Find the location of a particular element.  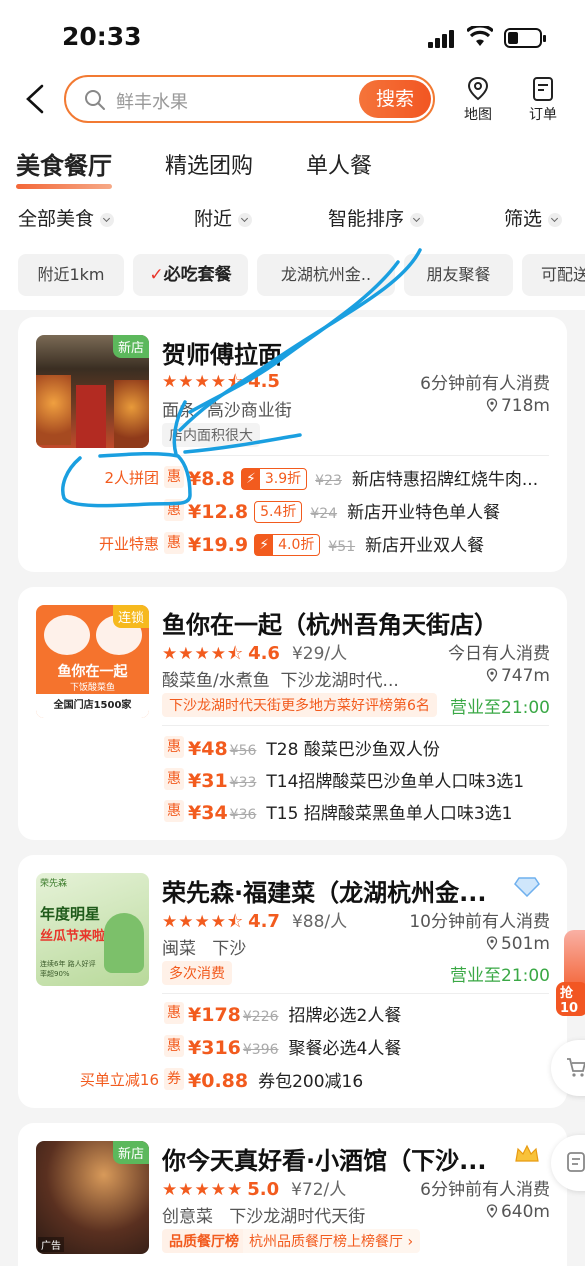

original-price: ¥23 is located at coordinates (328, 481).